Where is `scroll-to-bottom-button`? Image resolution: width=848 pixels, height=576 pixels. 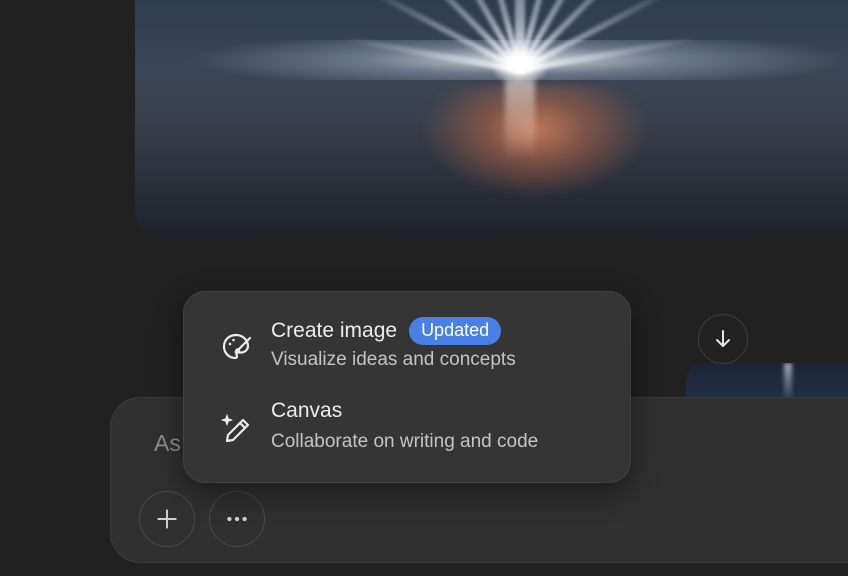
scroll-to-bottom-button is located at coordinates (723, 339).